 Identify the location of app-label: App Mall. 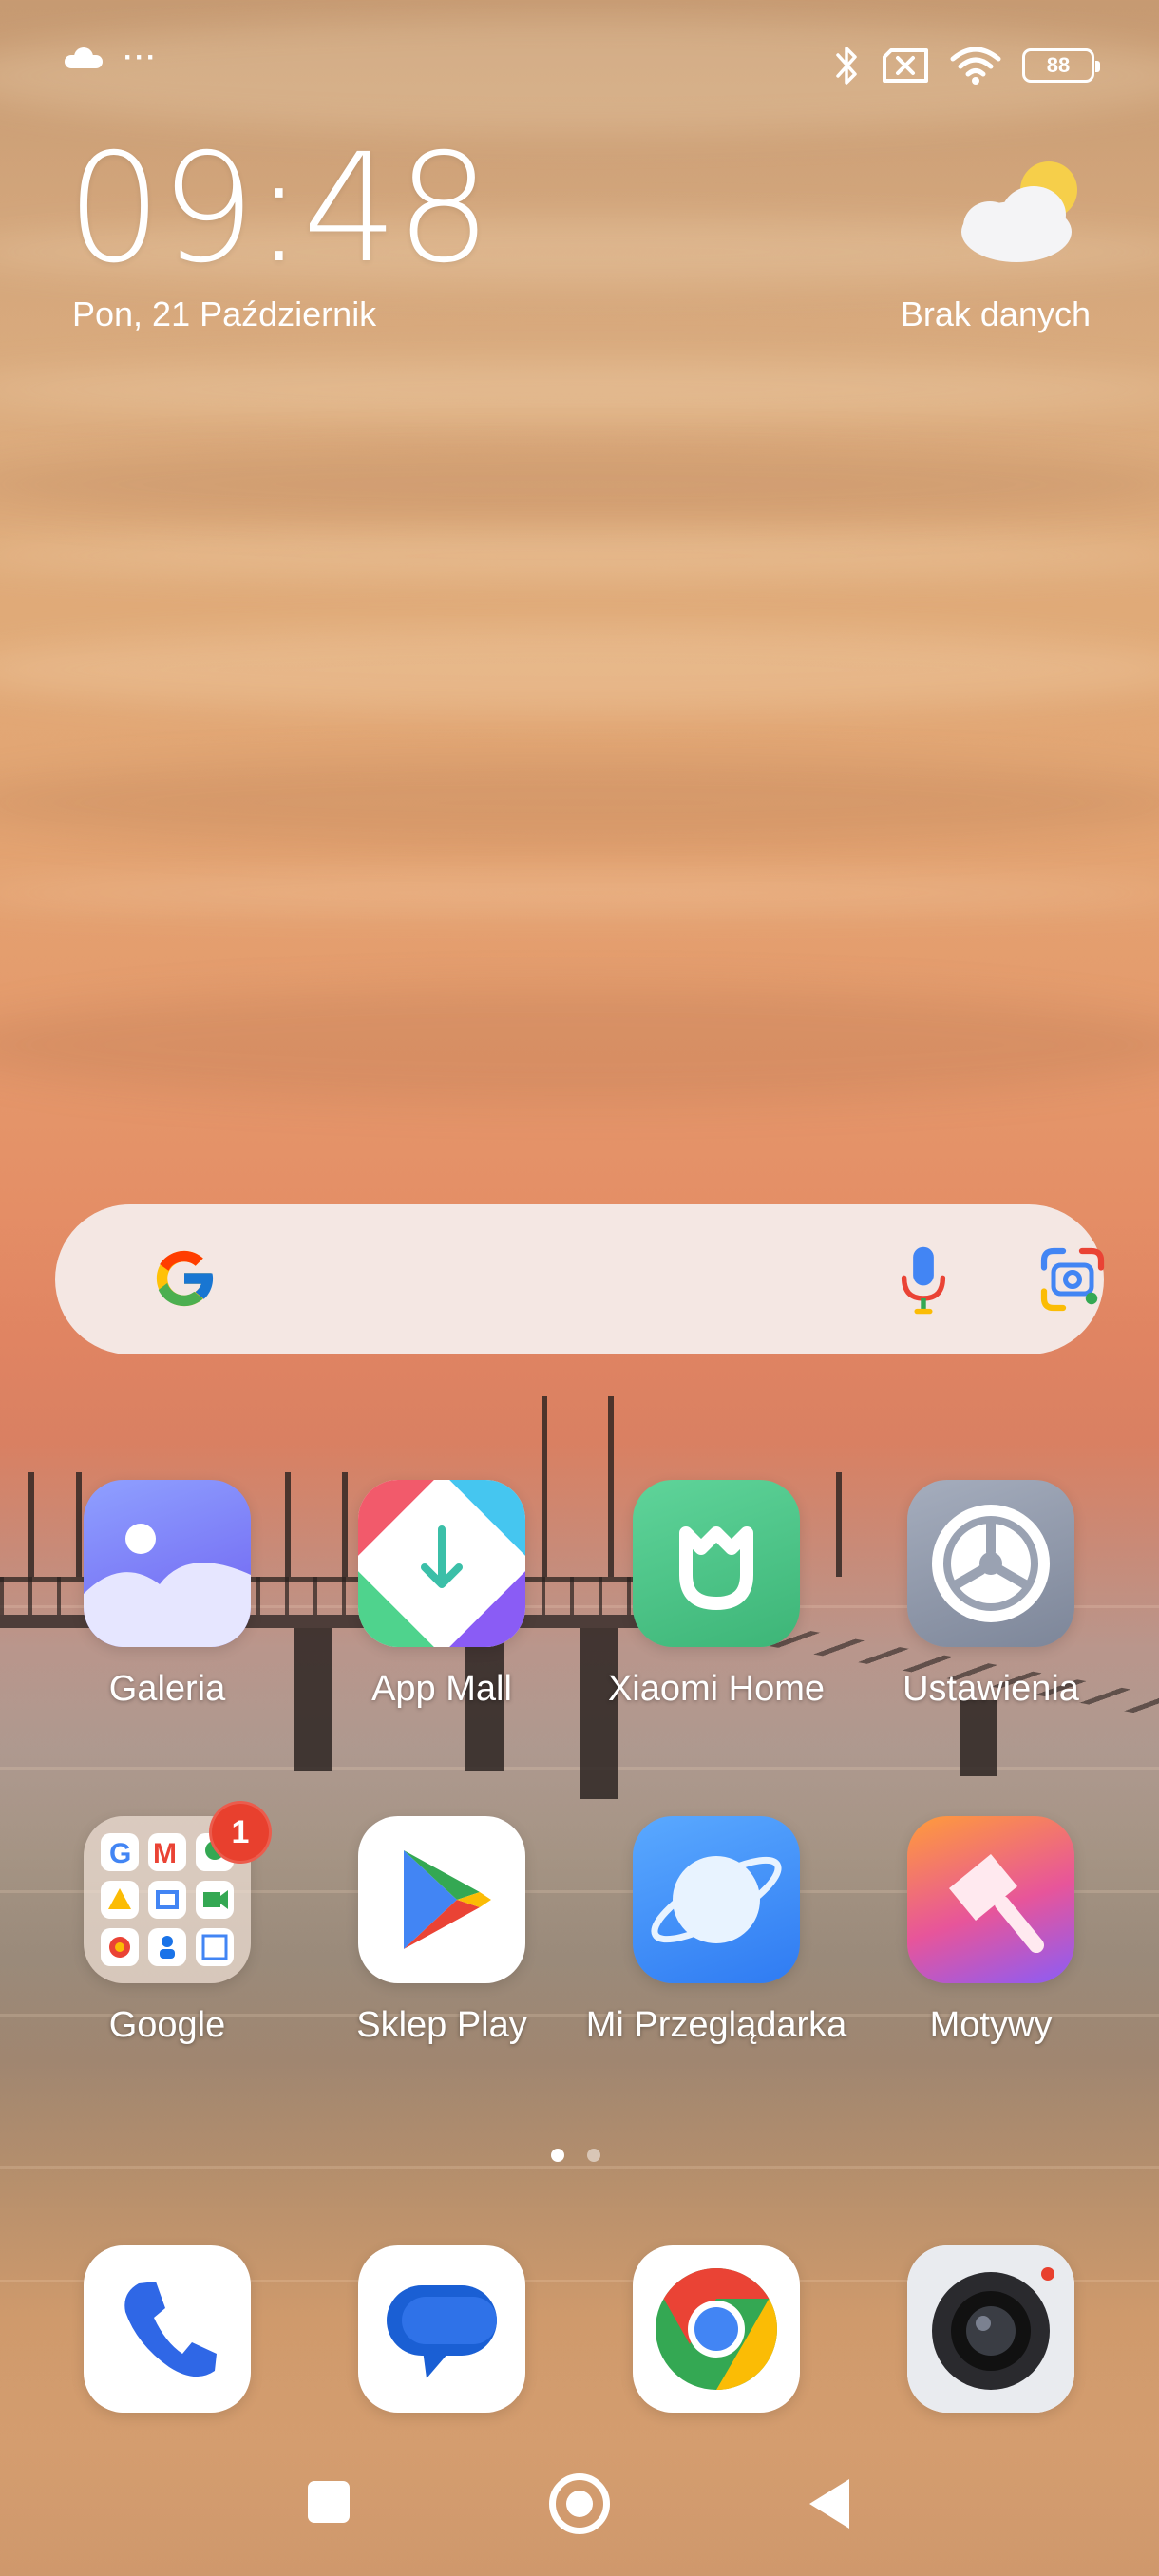
(441, 1689).